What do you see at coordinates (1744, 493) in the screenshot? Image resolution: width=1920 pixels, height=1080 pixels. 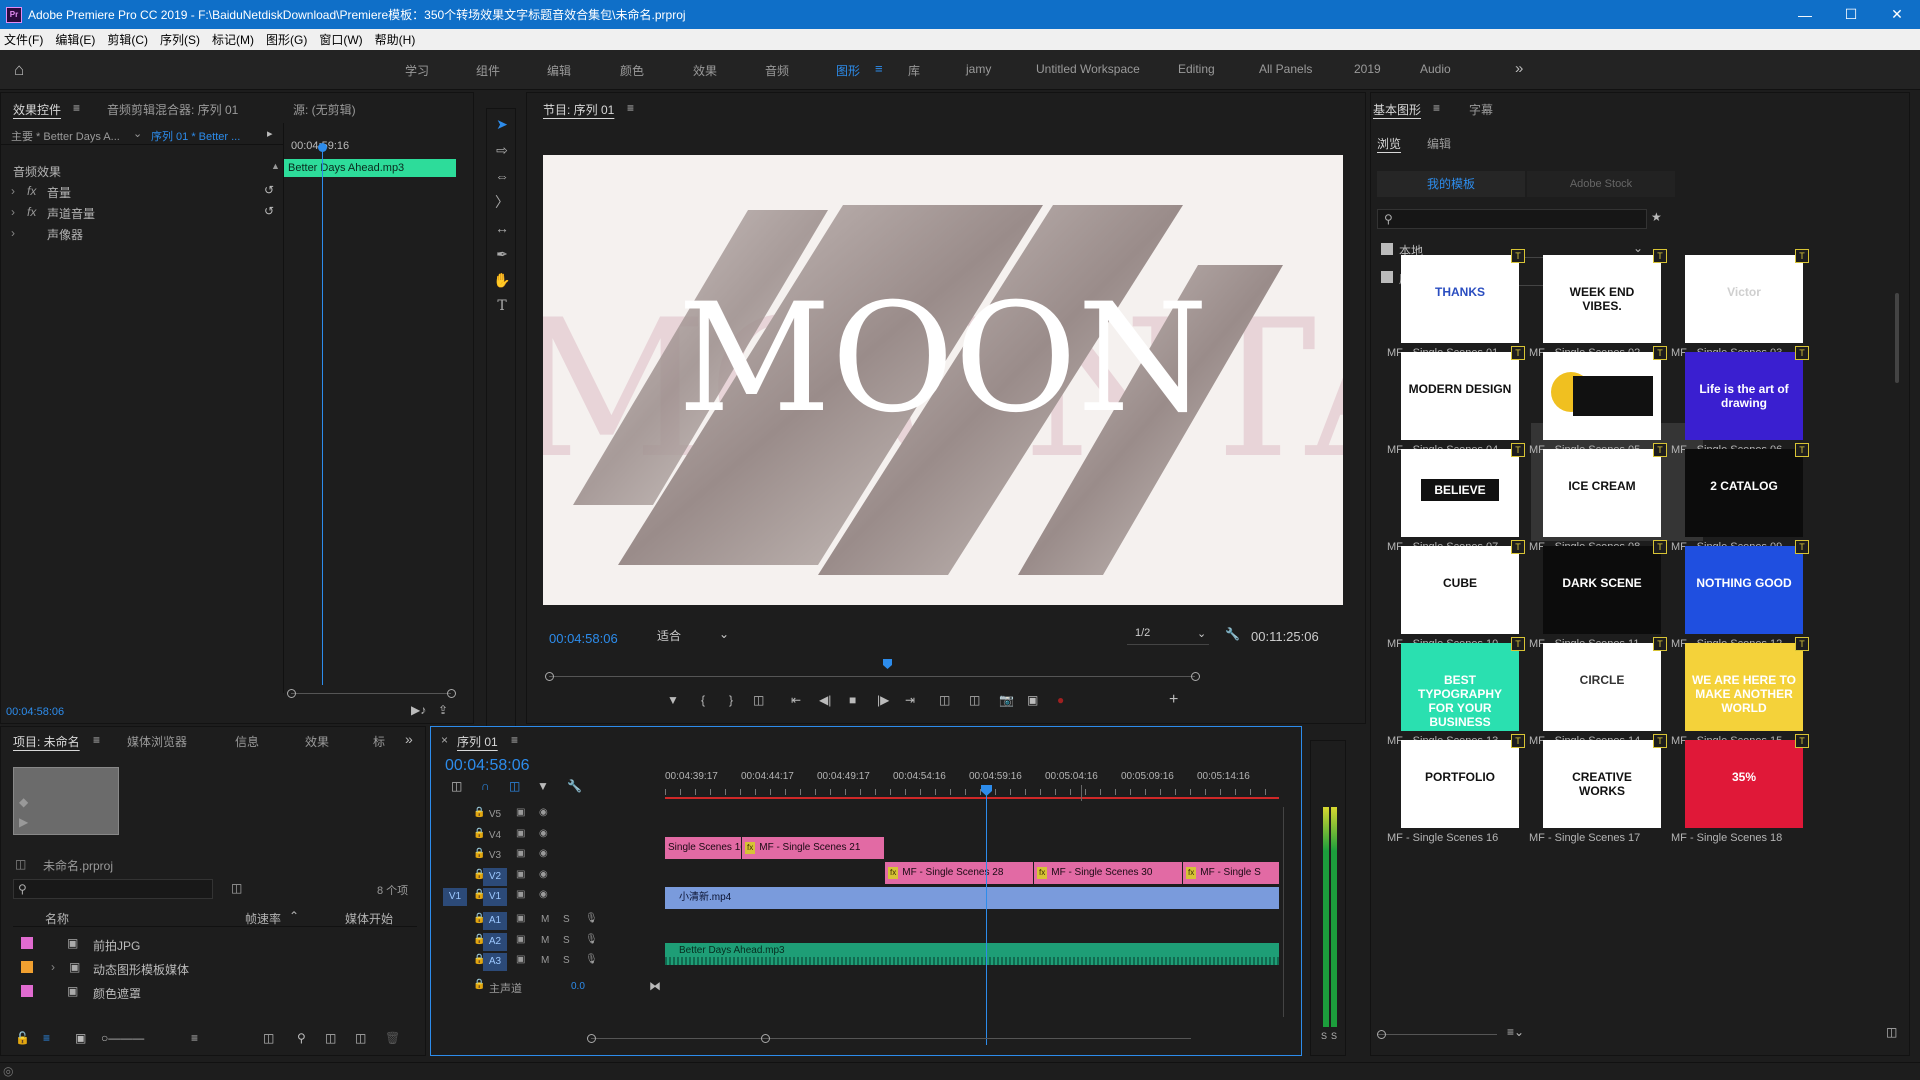 I see `template-thumbnail: 2 CATALOG` at bounding box center [1744, 493].